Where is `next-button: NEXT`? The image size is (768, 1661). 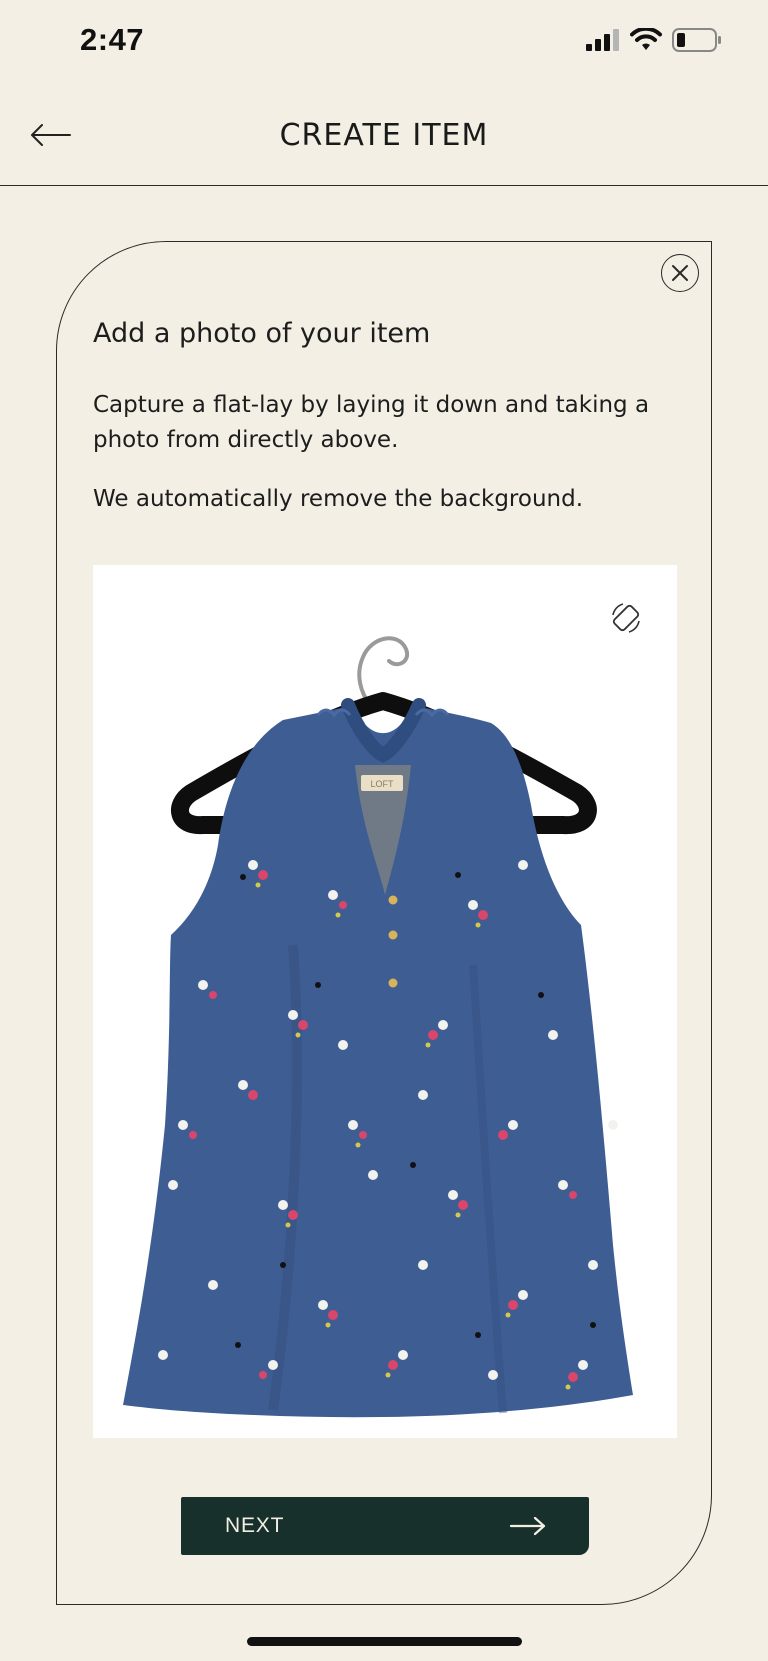 next-button: NEXT is located at coordinates (385, 1526).